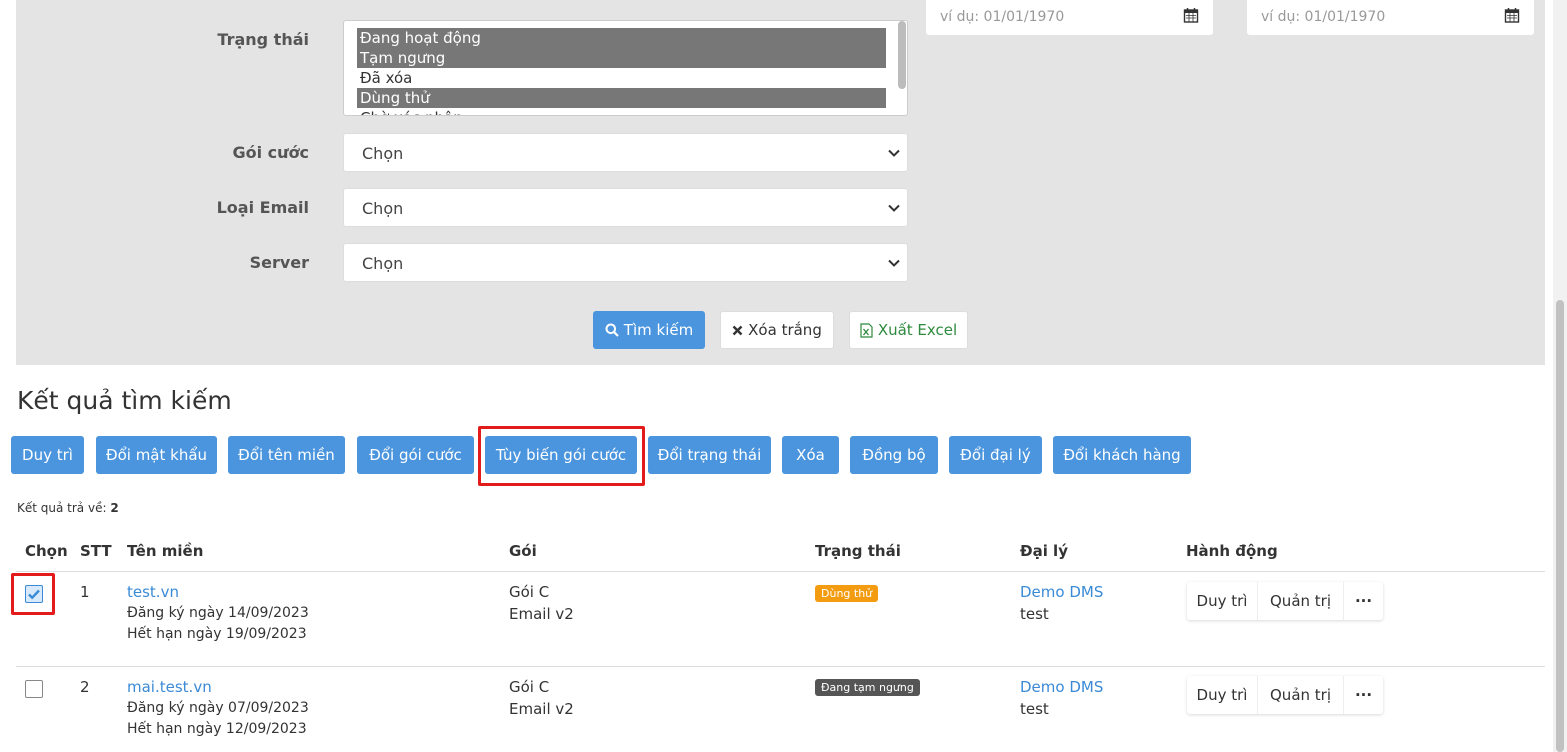 The width and height of the screenshot is (1567, 752). What do you see at coordinates (262, 207) in the screenshot?
I see `email-type-label: Loại Email` at bounding box center [262, 207].